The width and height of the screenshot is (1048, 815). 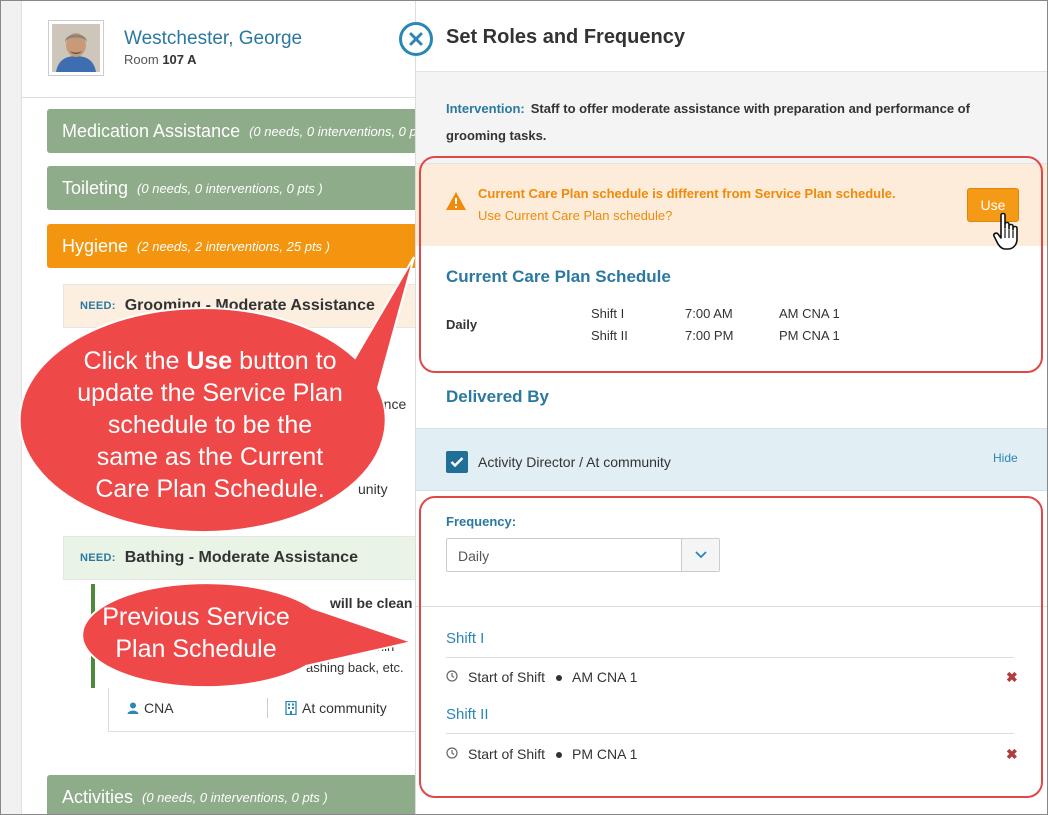 What do you see at coordinates (732, 459) in the screenshot?
I see `delivered-by-item: Activity Director / At community Hide` at bounding box center [732, 459].